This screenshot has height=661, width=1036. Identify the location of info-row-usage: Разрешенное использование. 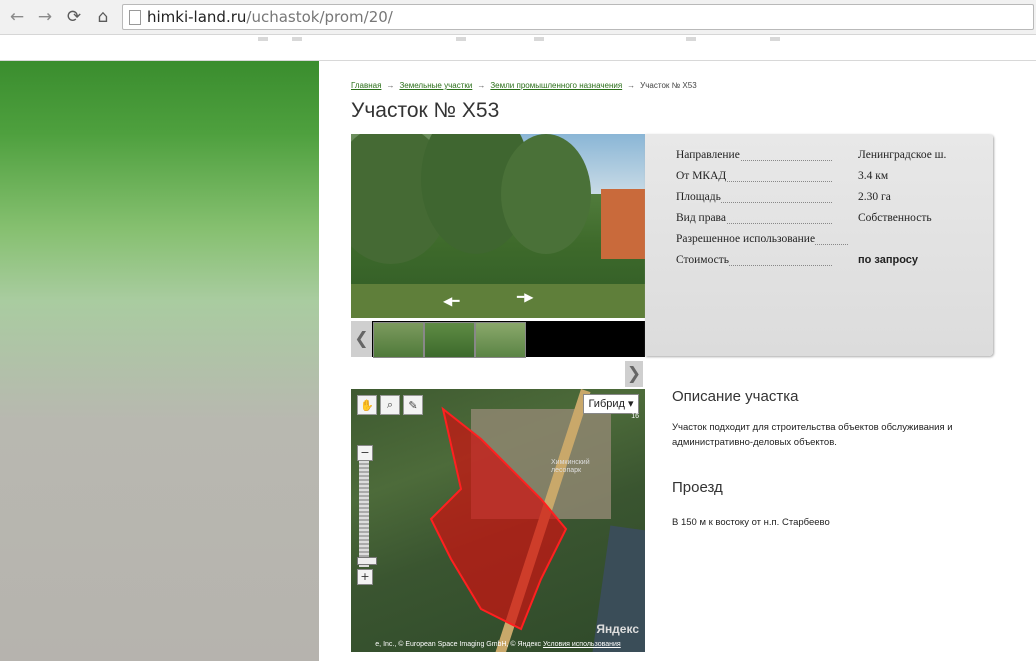
(826, 242).